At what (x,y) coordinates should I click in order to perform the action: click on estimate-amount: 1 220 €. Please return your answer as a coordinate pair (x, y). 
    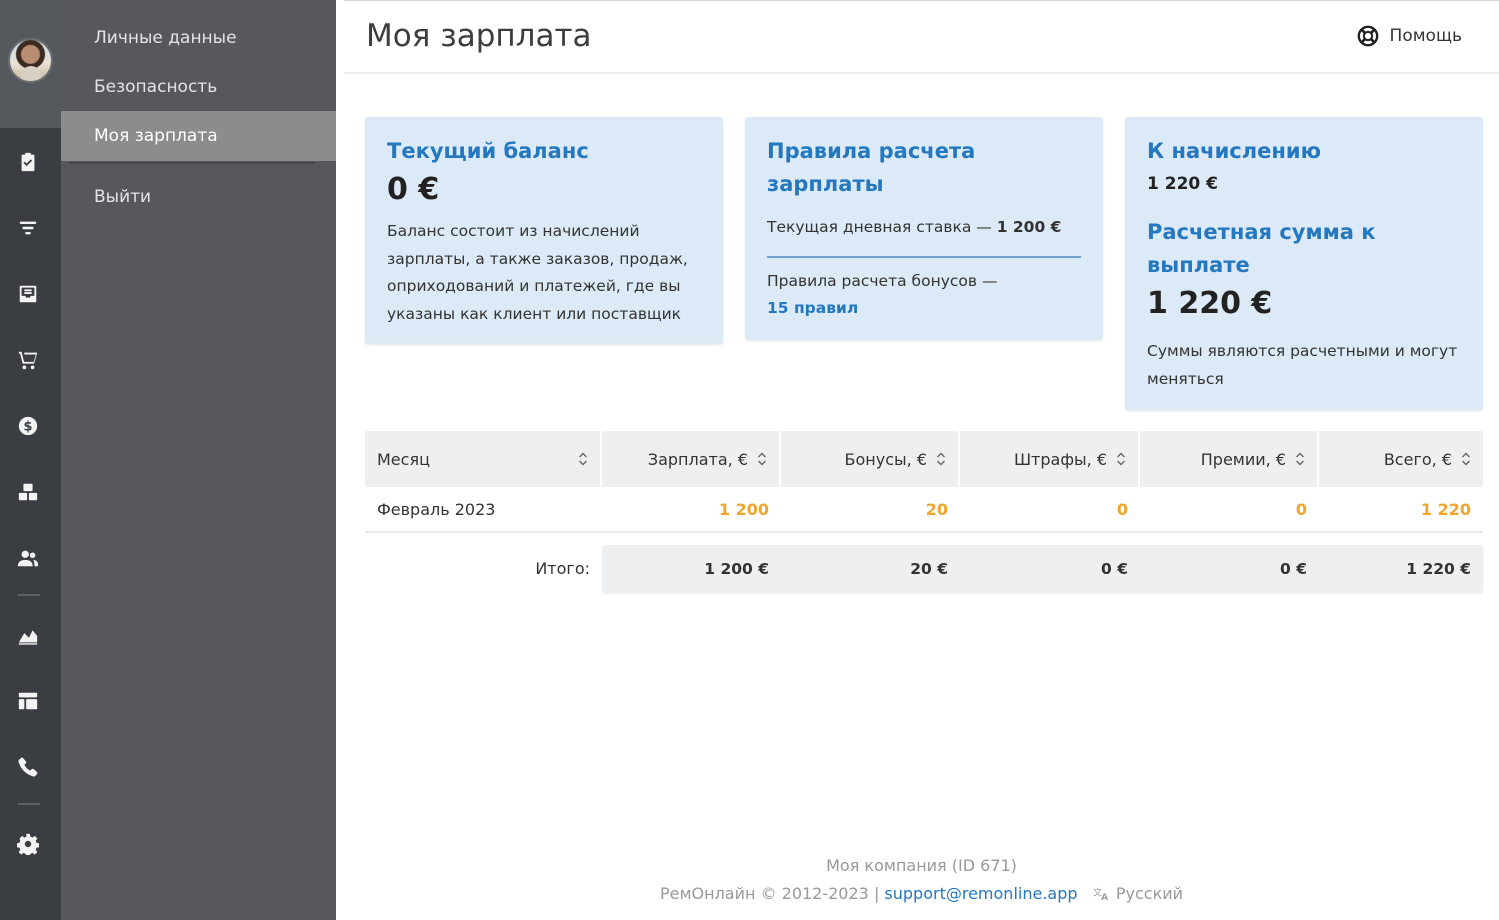
    Looking at the image, I should click on (1210, 303).